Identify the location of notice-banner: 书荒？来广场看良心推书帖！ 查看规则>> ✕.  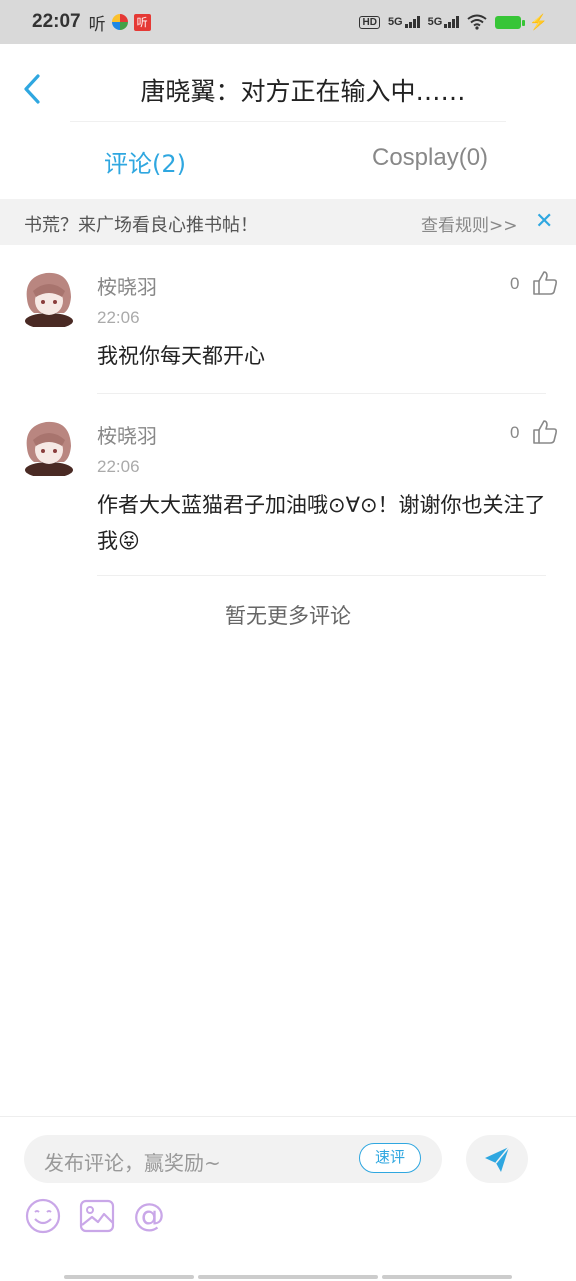
(288, 222).